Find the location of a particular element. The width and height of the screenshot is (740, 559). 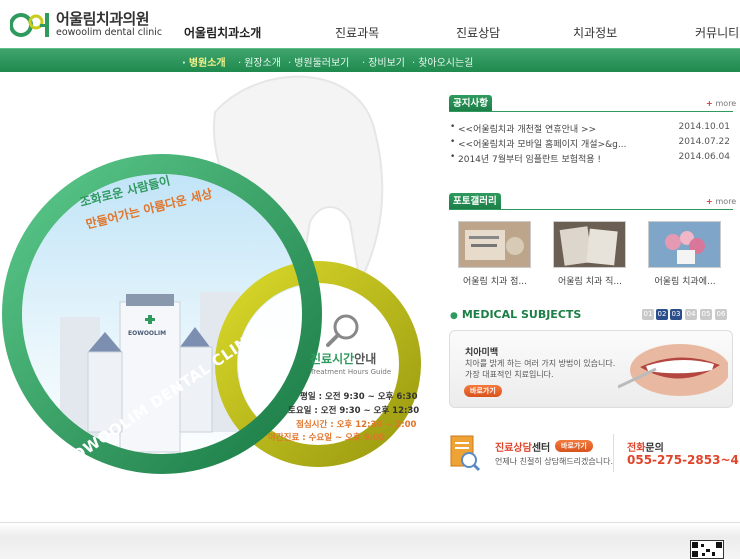

notice-item-date: 2014.10.01 is located at coordinates (704, 127).